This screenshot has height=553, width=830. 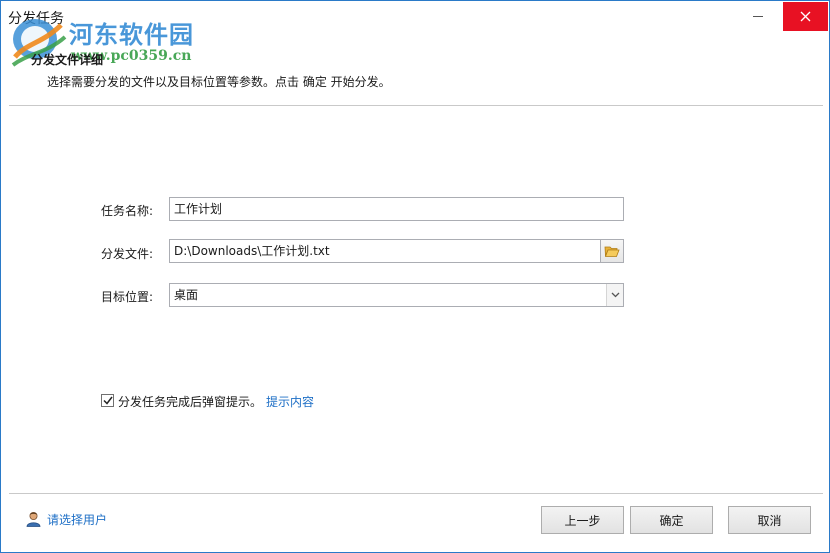 What do you see at coordinates (396, 295) in the screenshot?
I see `target-location-select: 桌面` at bounding box center [396, 295].